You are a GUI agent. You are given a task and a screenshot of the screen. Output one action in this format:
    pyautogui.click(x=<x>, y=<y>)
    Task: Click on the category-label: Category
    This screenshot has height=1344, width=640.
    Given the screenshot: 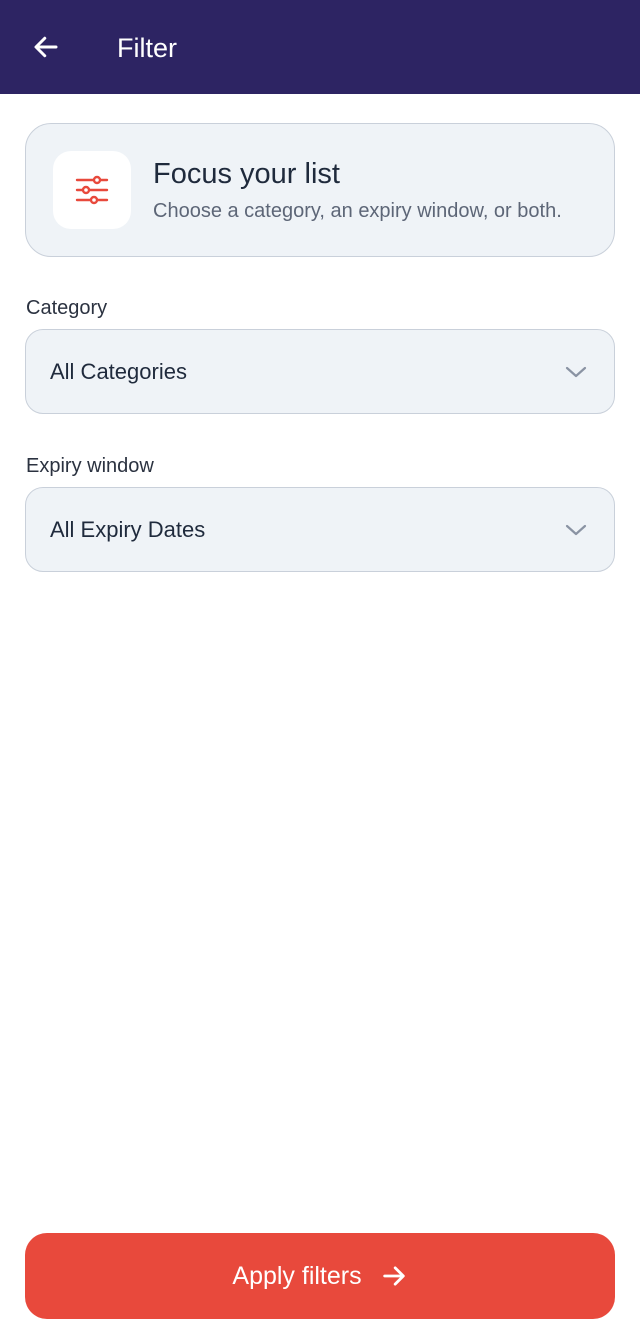 What is the action you would take?
    pyautogui.click(x=67, y=308)
    